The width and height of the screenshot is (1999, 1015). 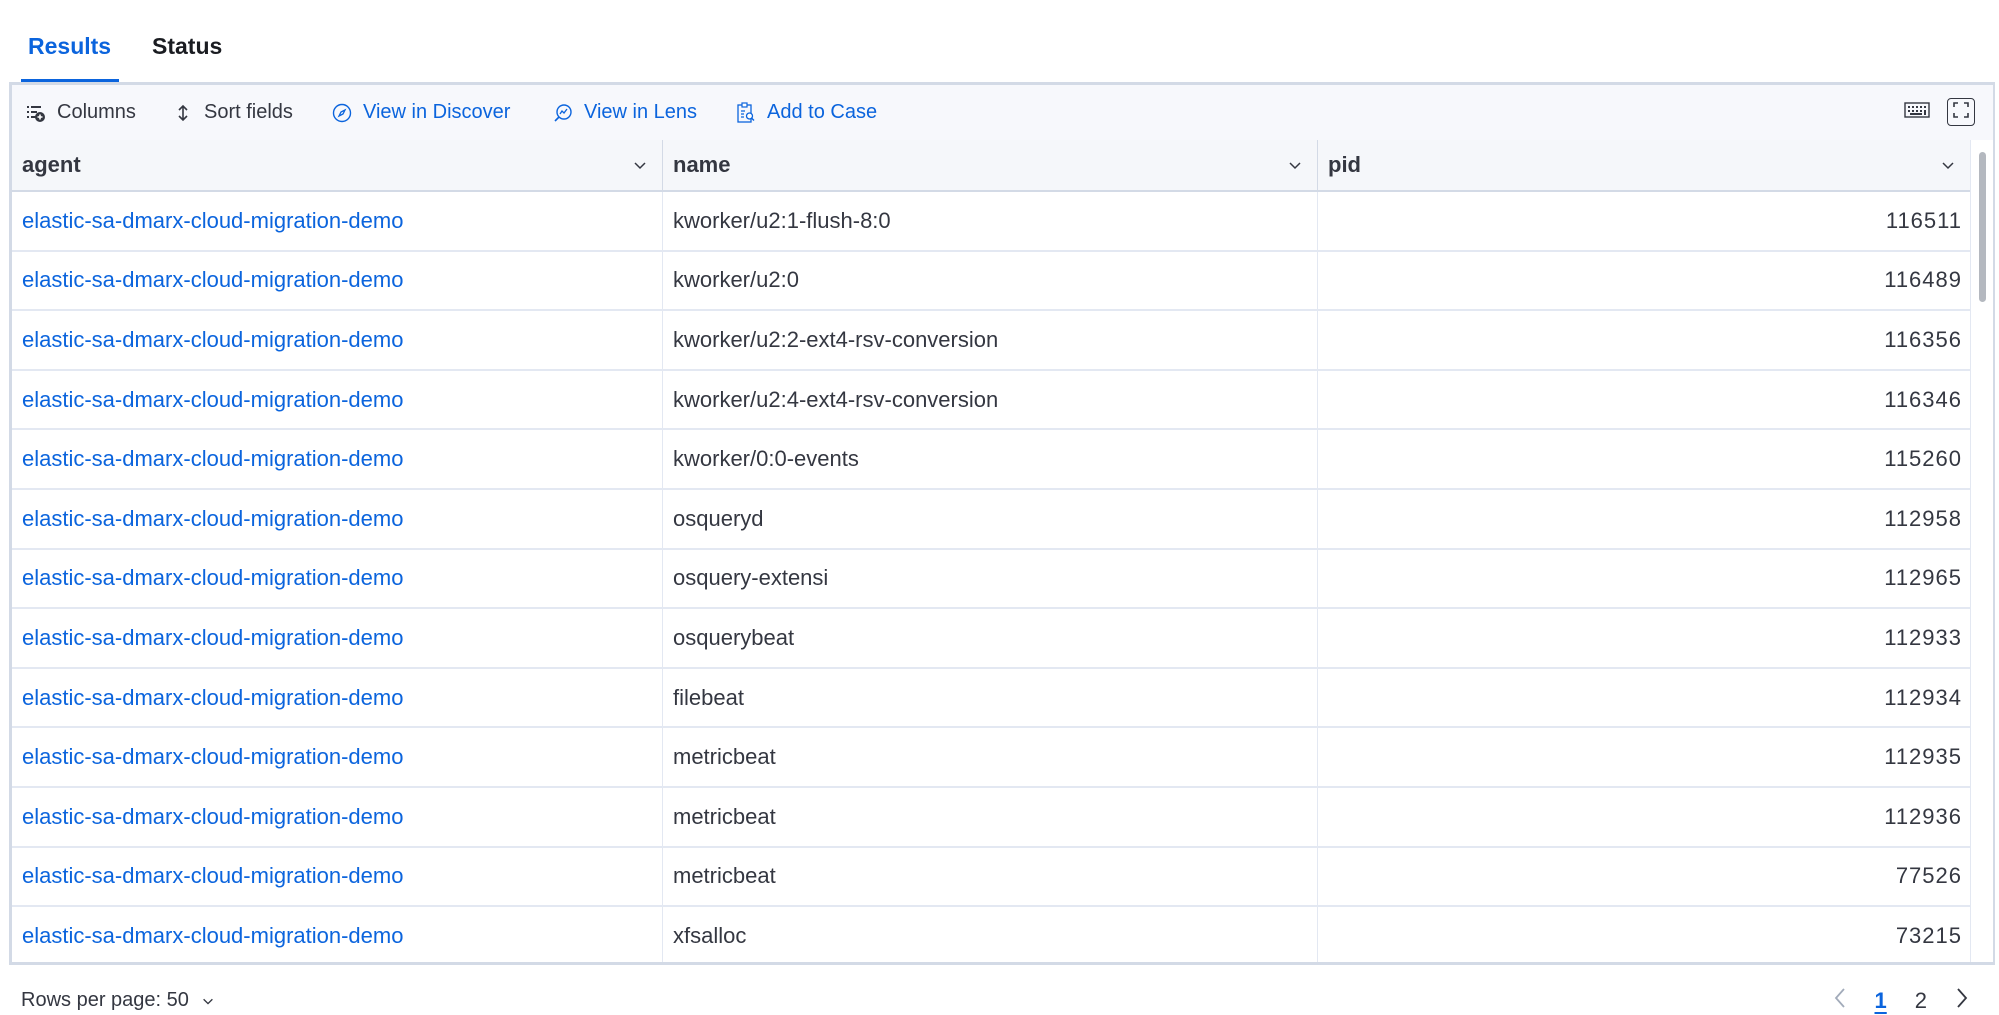 I want to click on columns-button: Columns, so click(x=80, y=112).